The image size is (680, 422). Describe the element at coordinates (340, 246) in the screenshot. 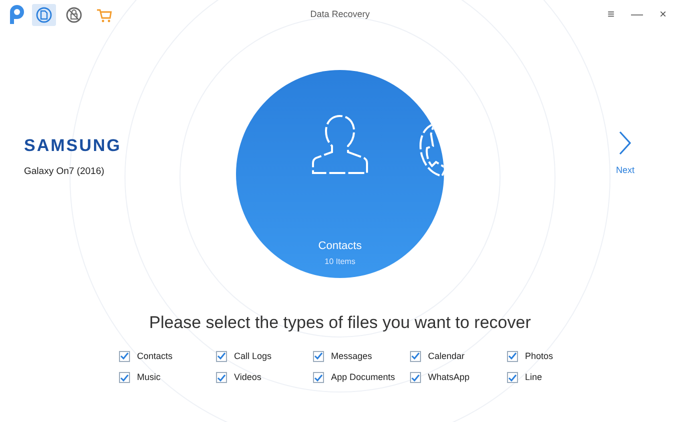

I see `category-label: Contacts` at that location.